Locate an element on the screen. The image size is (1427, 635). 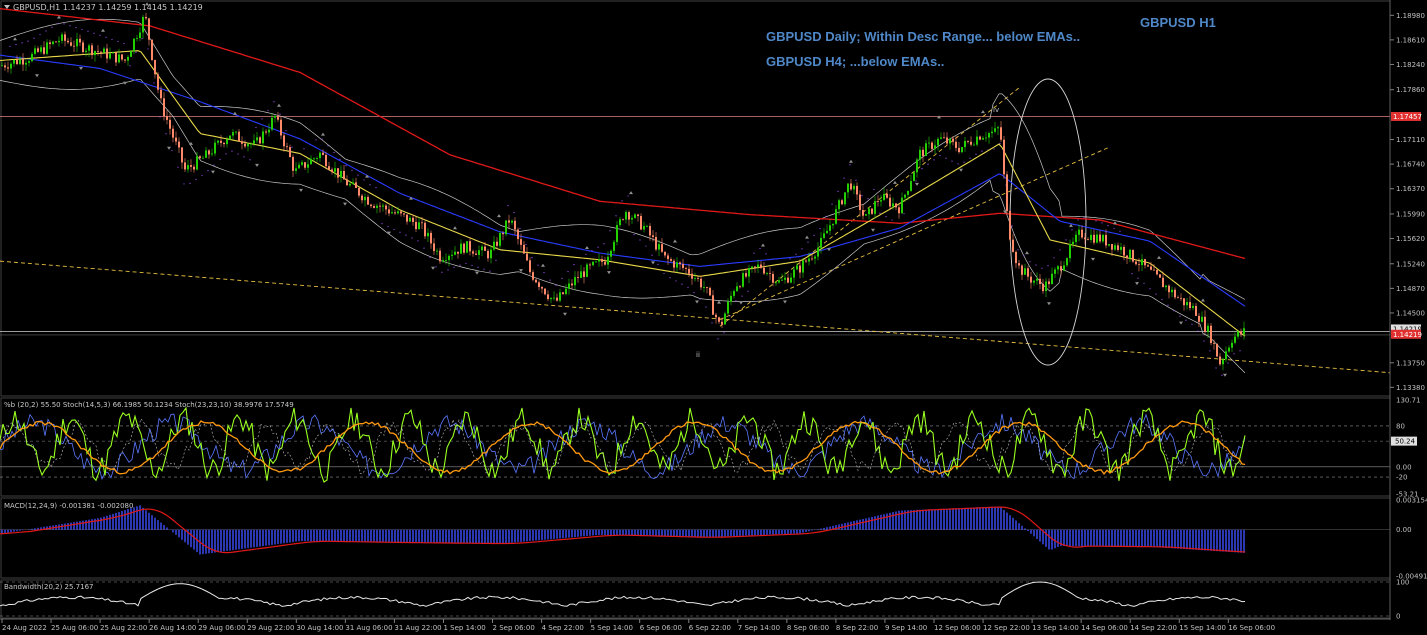
current-price-tag-lower: 1.14219 is located at coordinates (1407, 335).